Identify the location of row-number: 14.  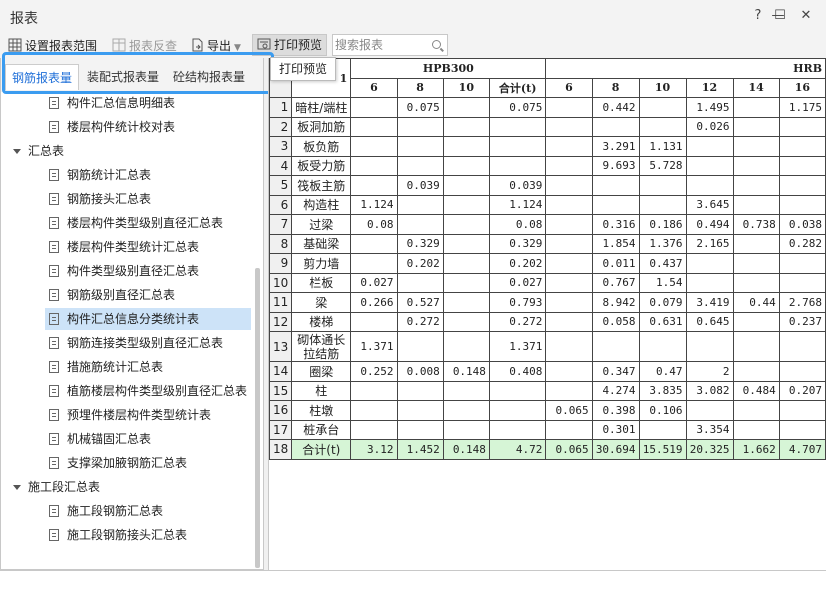
(281, 371).